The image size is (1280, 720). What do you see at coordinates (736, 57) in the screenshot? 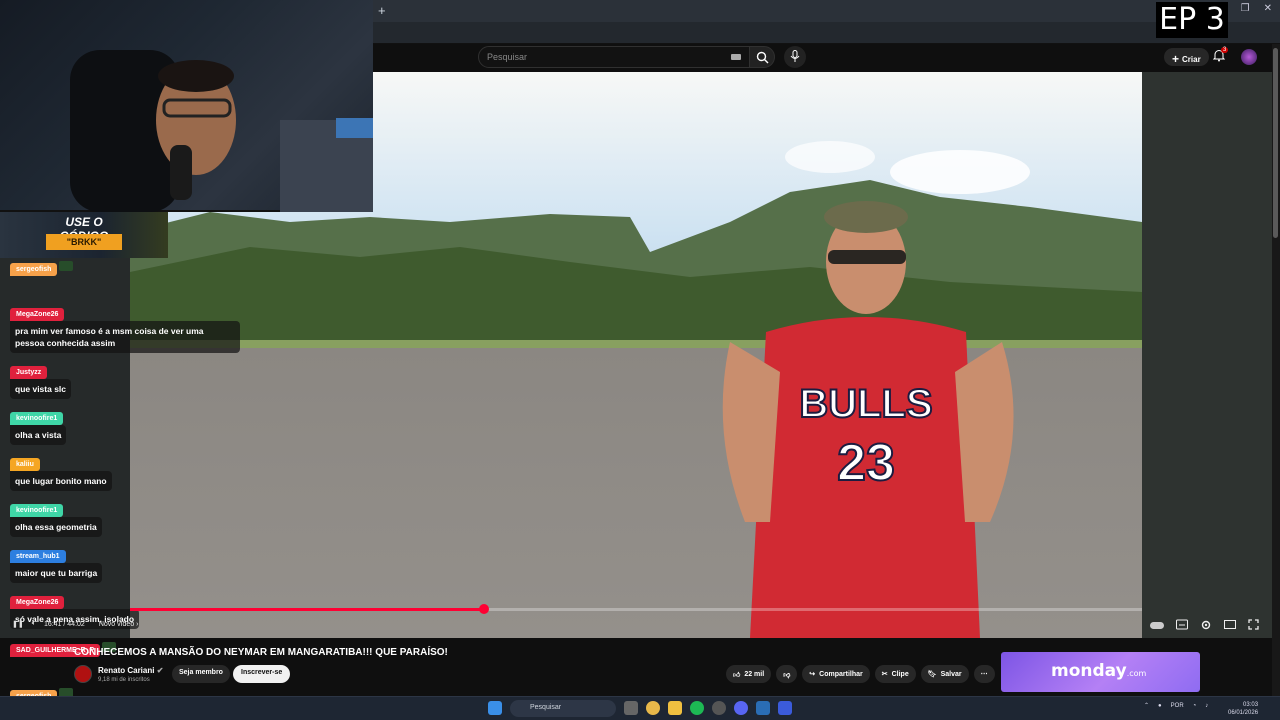
I see `keyboard-icon` at bounding box center [736, 57].